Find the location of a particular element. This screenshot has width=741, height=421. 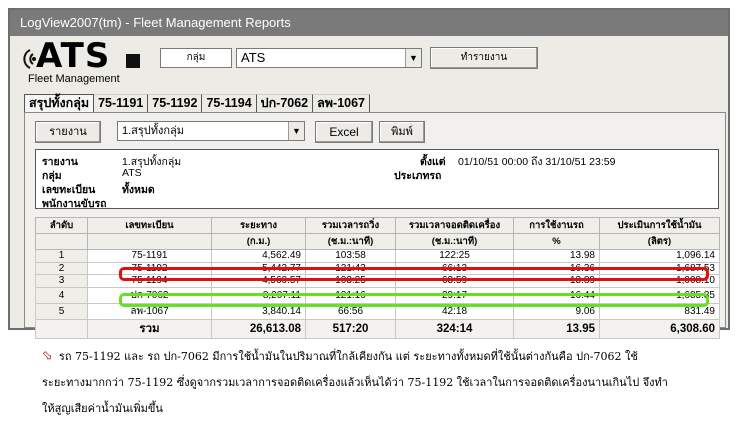

table-cell: 66:56 is located at coordinates (350, 311).